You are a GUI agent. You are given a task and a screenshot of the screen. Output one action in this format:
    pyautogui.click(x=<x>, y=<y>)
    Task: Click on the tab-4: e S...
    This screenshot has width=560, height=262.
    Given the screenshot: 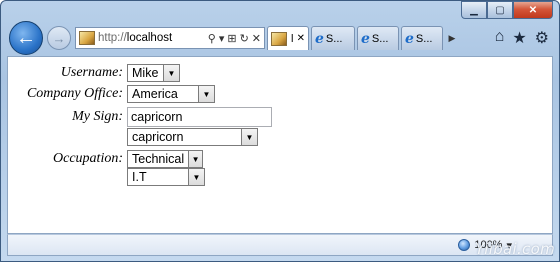 What is the action you would take?
    pyautogui.click(x=422, y=38)
    